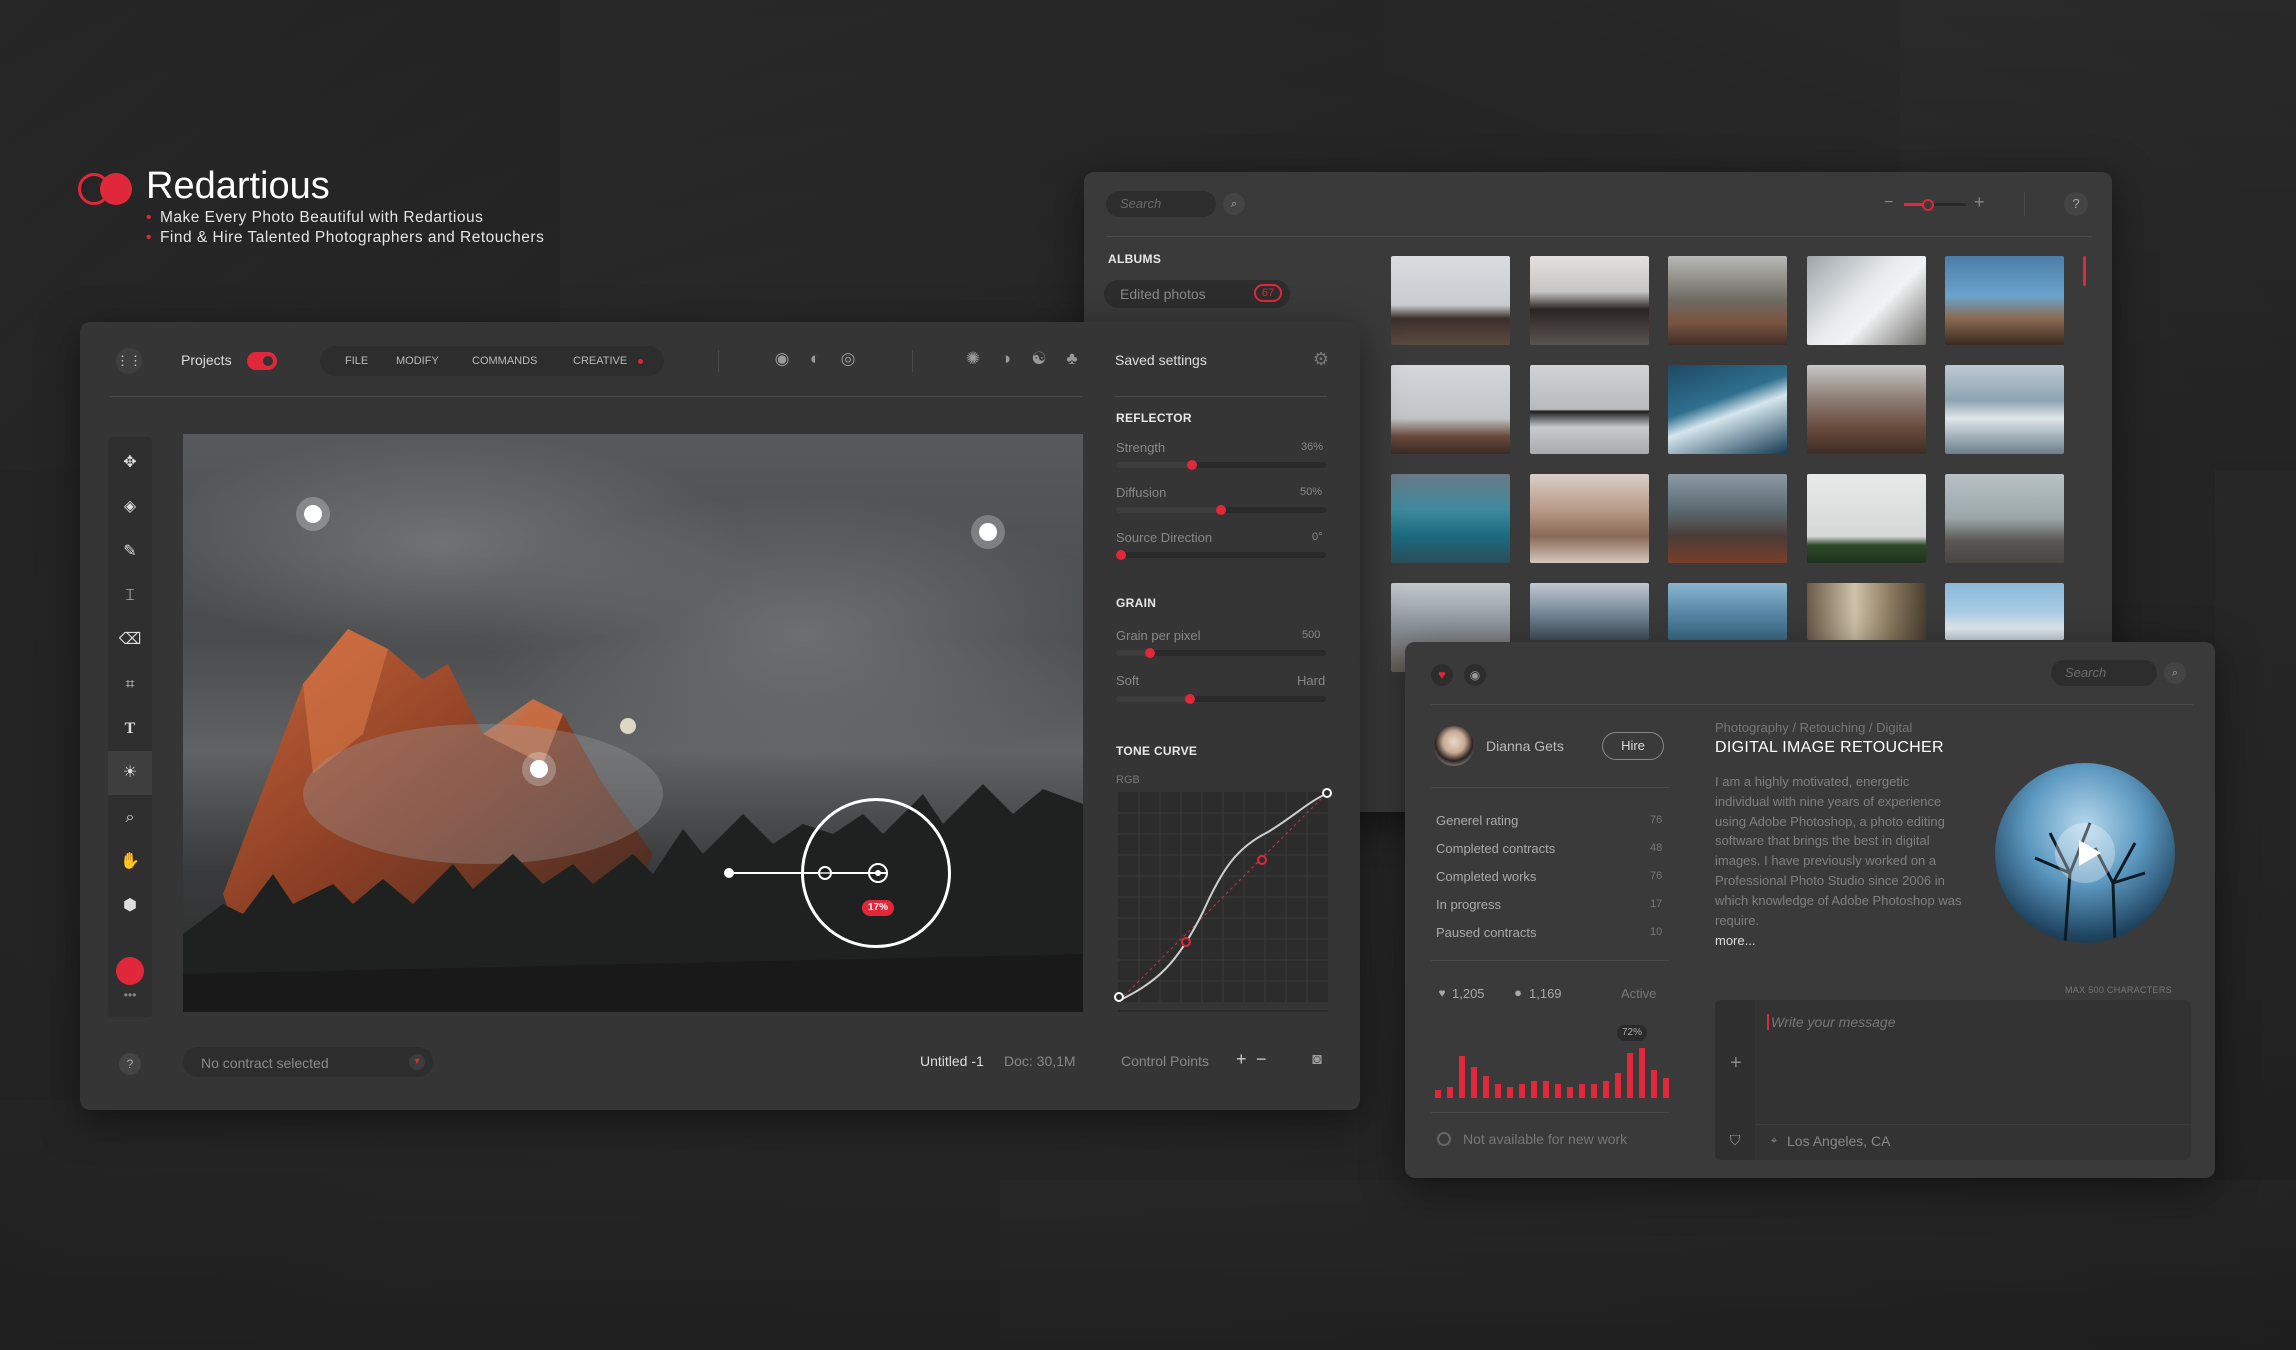 The height and width of the screenshot is (1350, 2296). I want to click on lens-point, so click(825, 873).